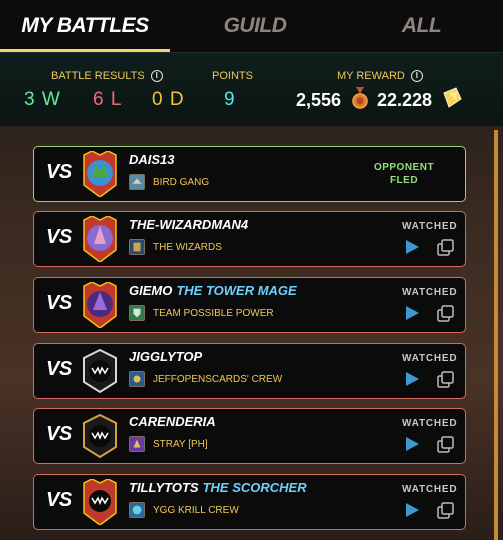 This screenshot has width=503, height=540. Describe the element at coordinates (371, 76) in the screenshot. I see `reward-label: MY REWARD` at that location.